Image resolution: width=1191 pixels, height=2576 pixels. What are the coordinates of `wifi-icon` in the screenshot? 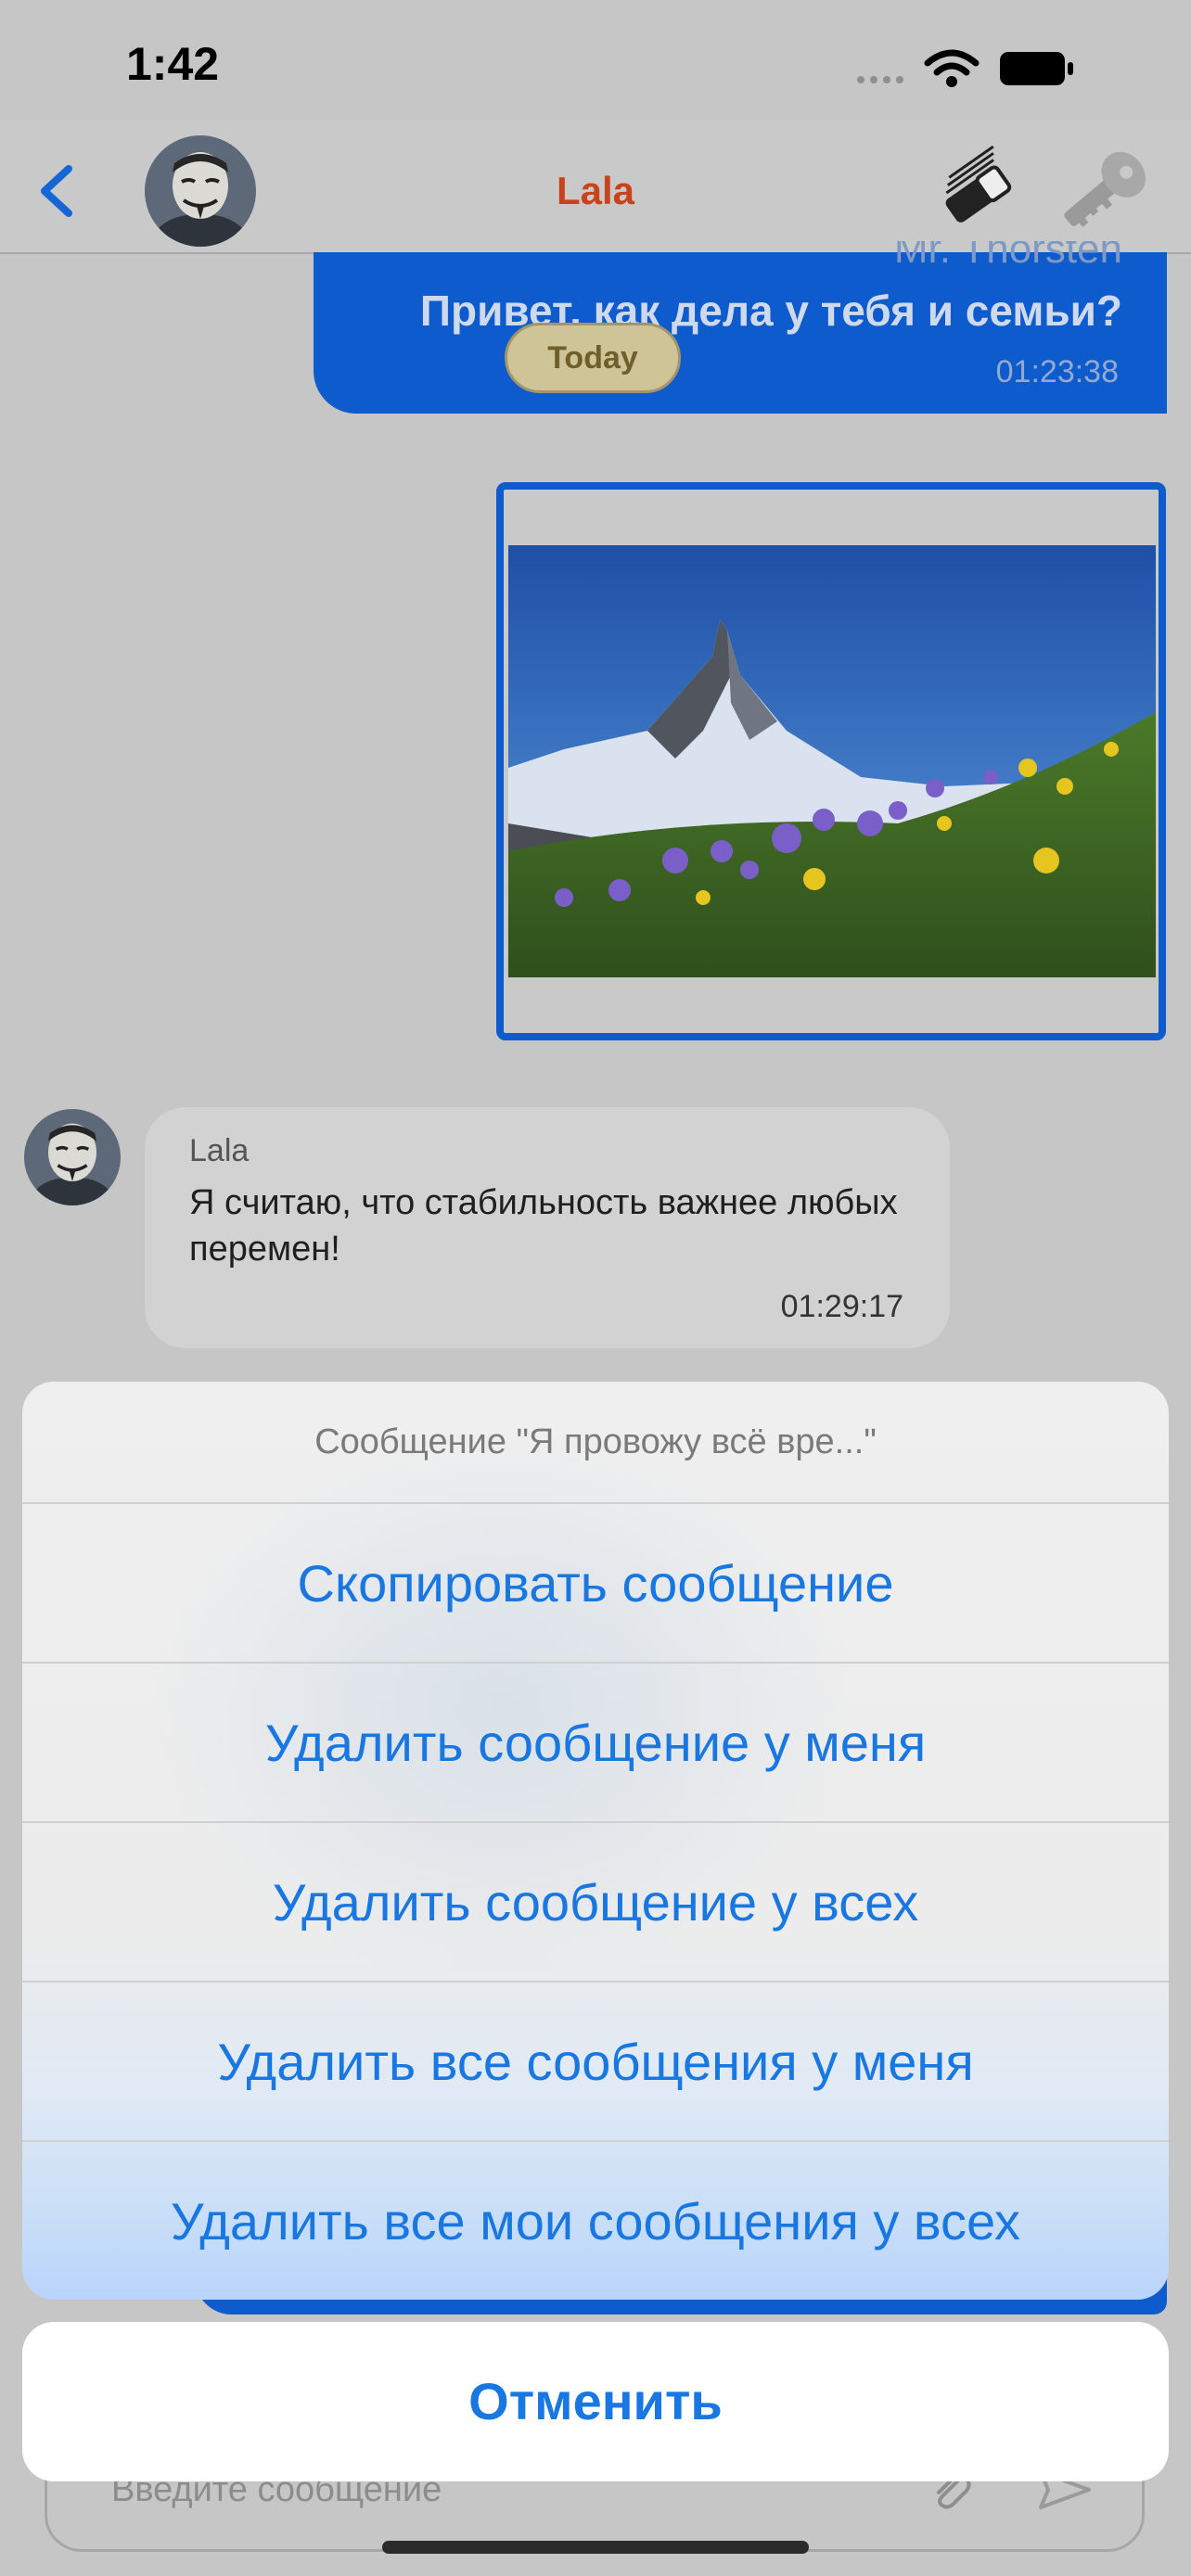 It's located at (952, 68).